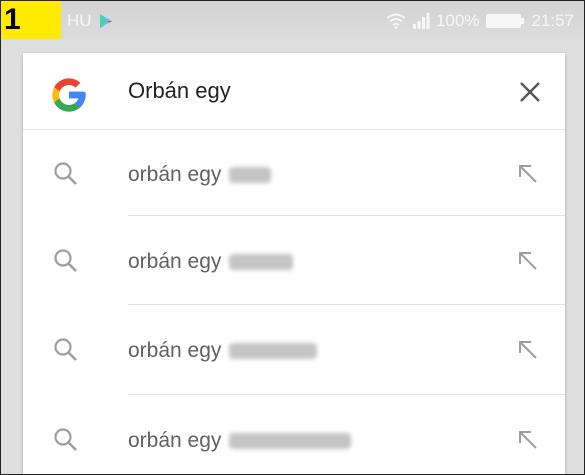 This screenshot has width=585, height=475. What do you see at coordinates (457, 20) in the screenshot?
I see `battery-percent: 100%` at bounding box center [457, 20].